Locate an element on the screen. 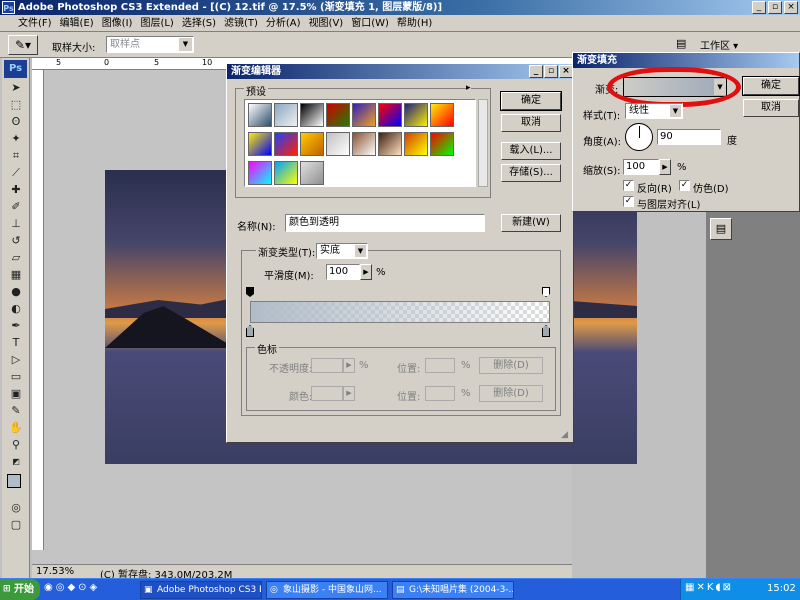 The width and height of the screenshot is (800, 600). smoothness-input: 100 is located at coordinates (343, 272).